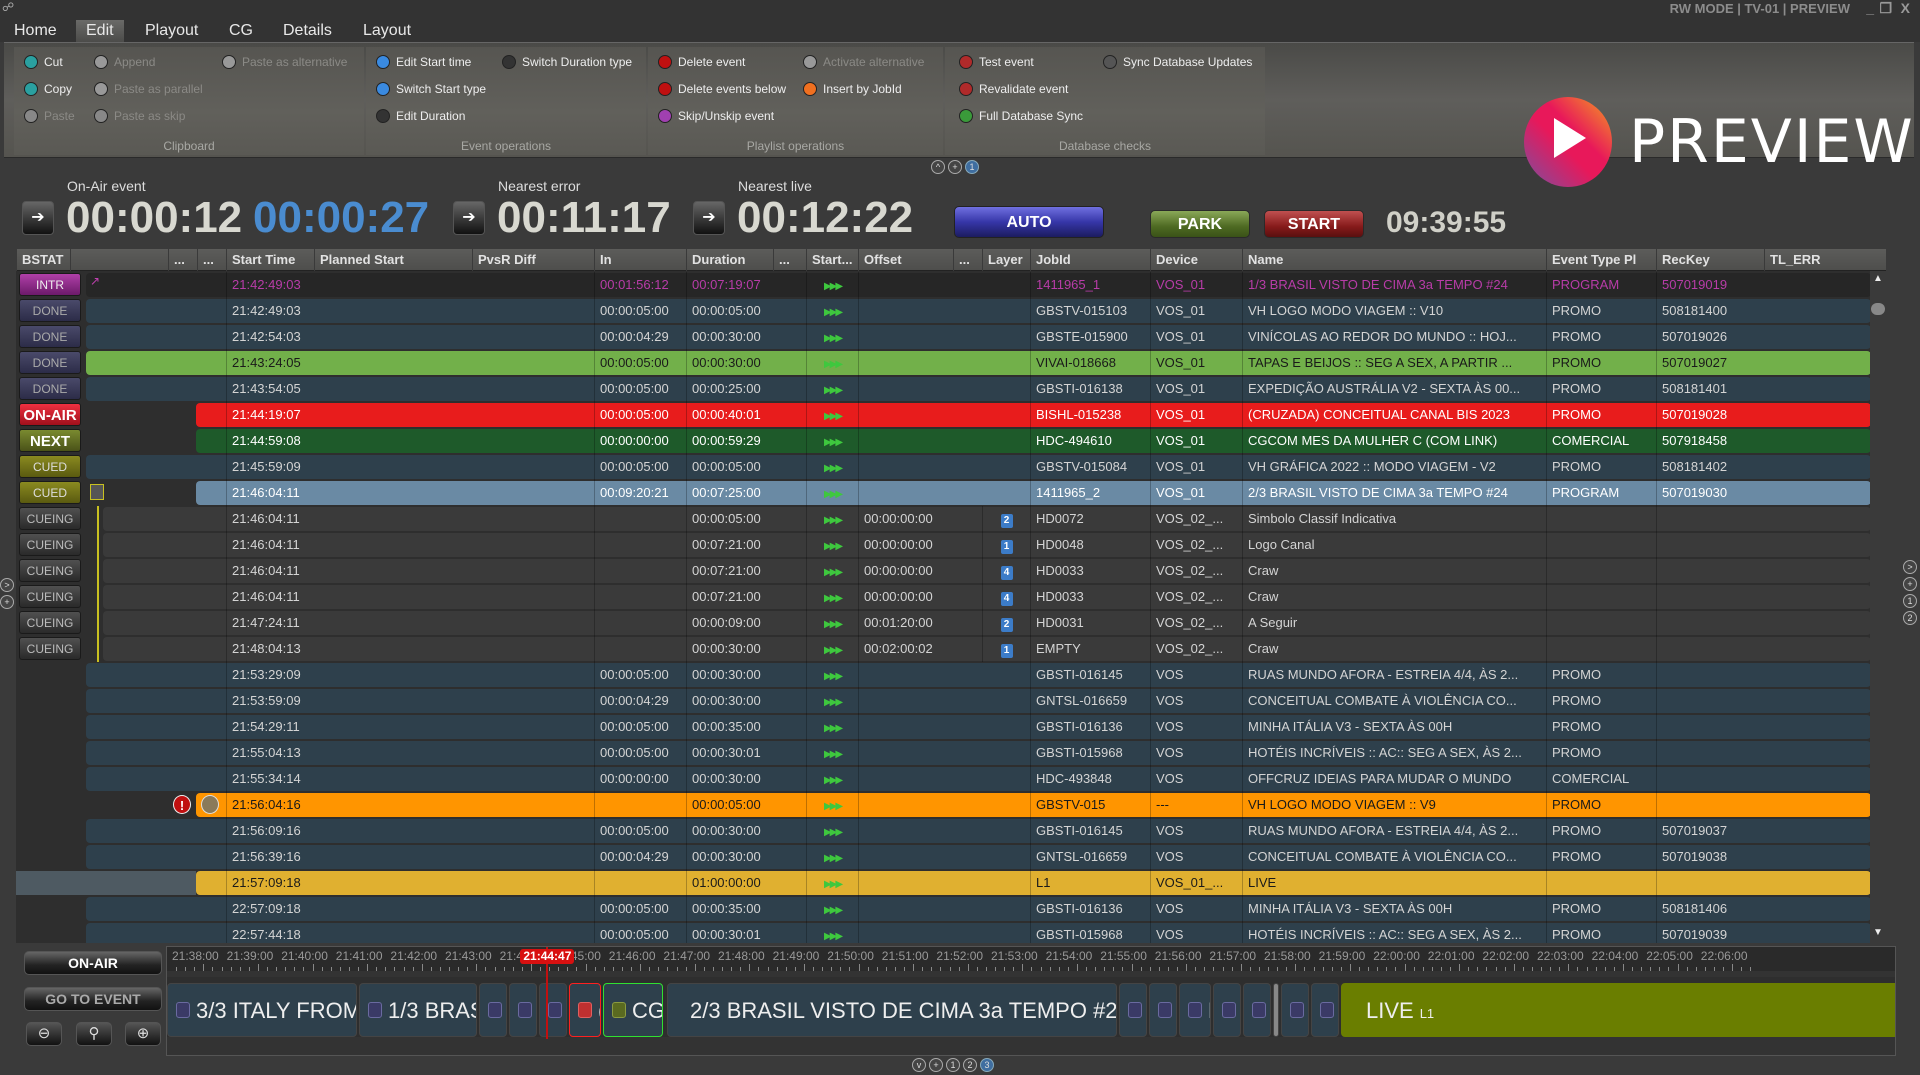 The height and width of the screenshot is (1075, 1920). What do you see at coordinates (863, 62) in the screenshot?
I see `activate-alternative-button: Activate alternative` at bounding box center [863, 62].